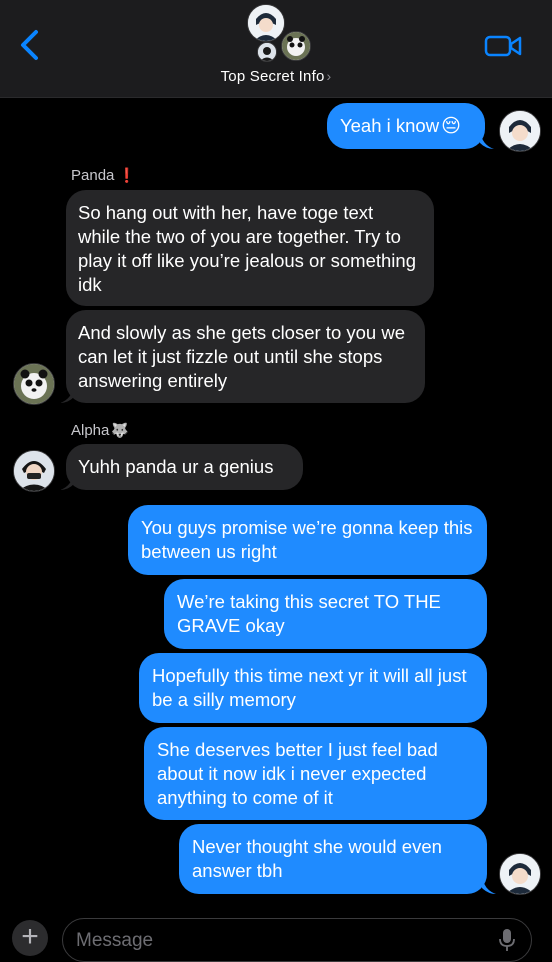 The width and height of the screenshot is (552, 962). Describe the element at coordinates (266, 23) in the screenshot. I see `group-avatar-main` at that location.